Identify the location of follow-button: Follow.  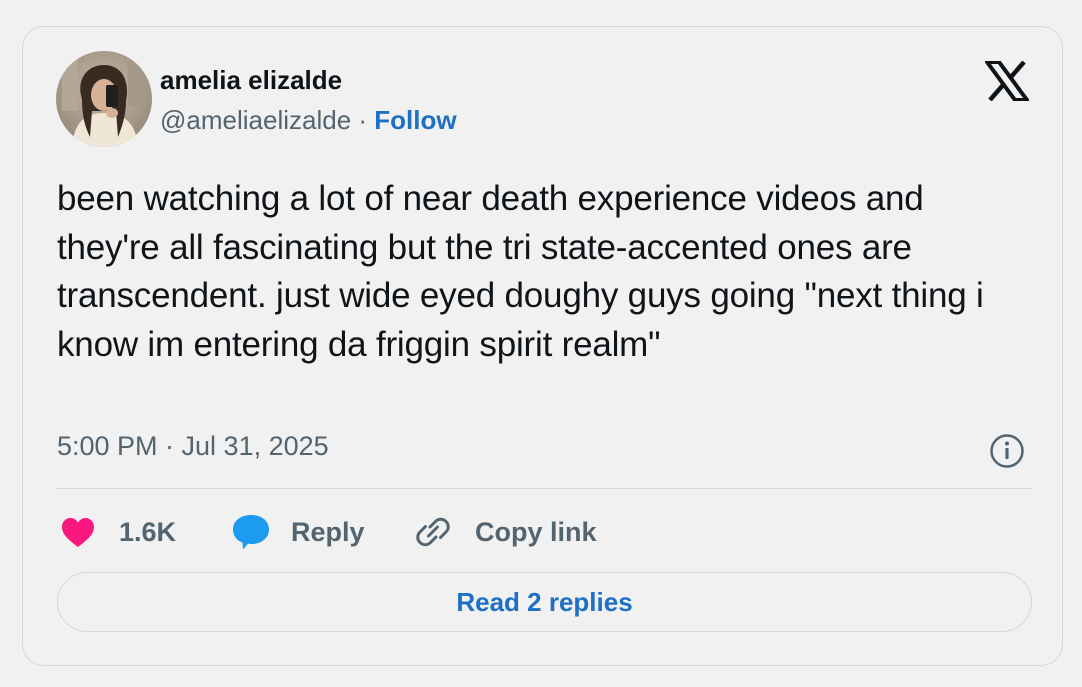
(415, 120).